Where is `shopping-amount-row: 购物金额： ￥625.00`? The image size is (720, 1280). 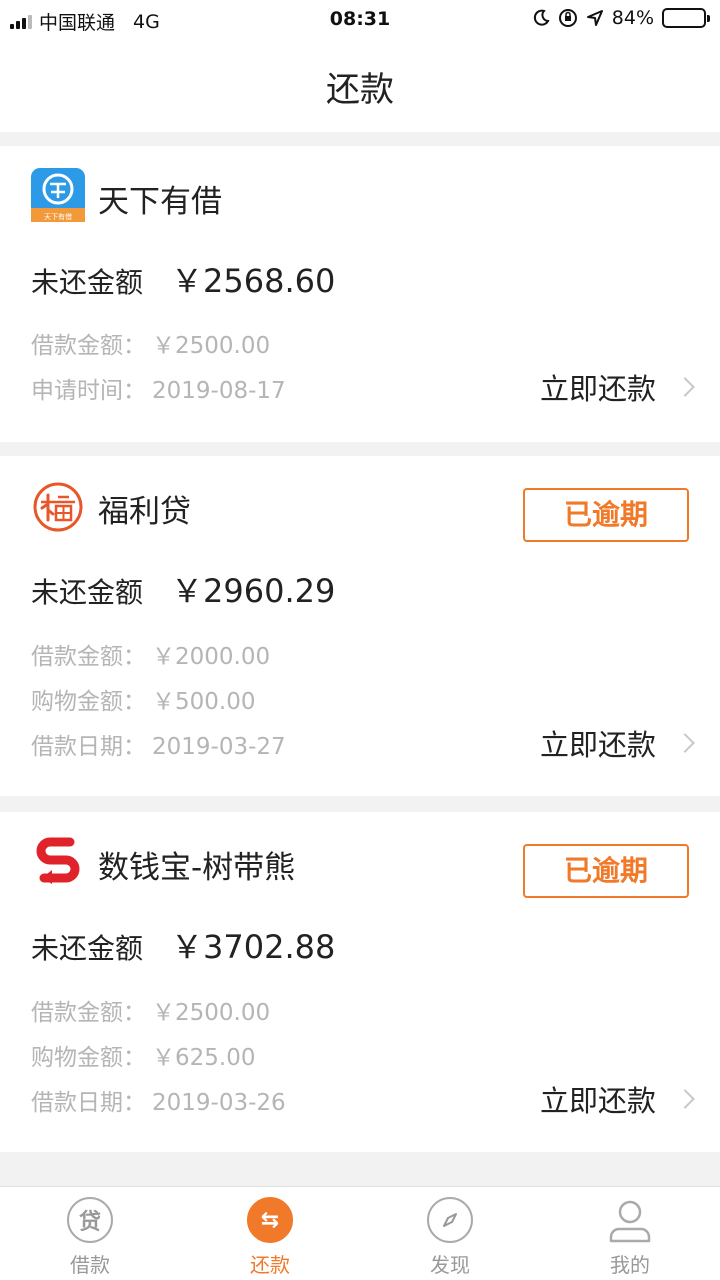
shopping-amount-row: 购物金额： ￥625.00 is located at coordinates (143, 1055).